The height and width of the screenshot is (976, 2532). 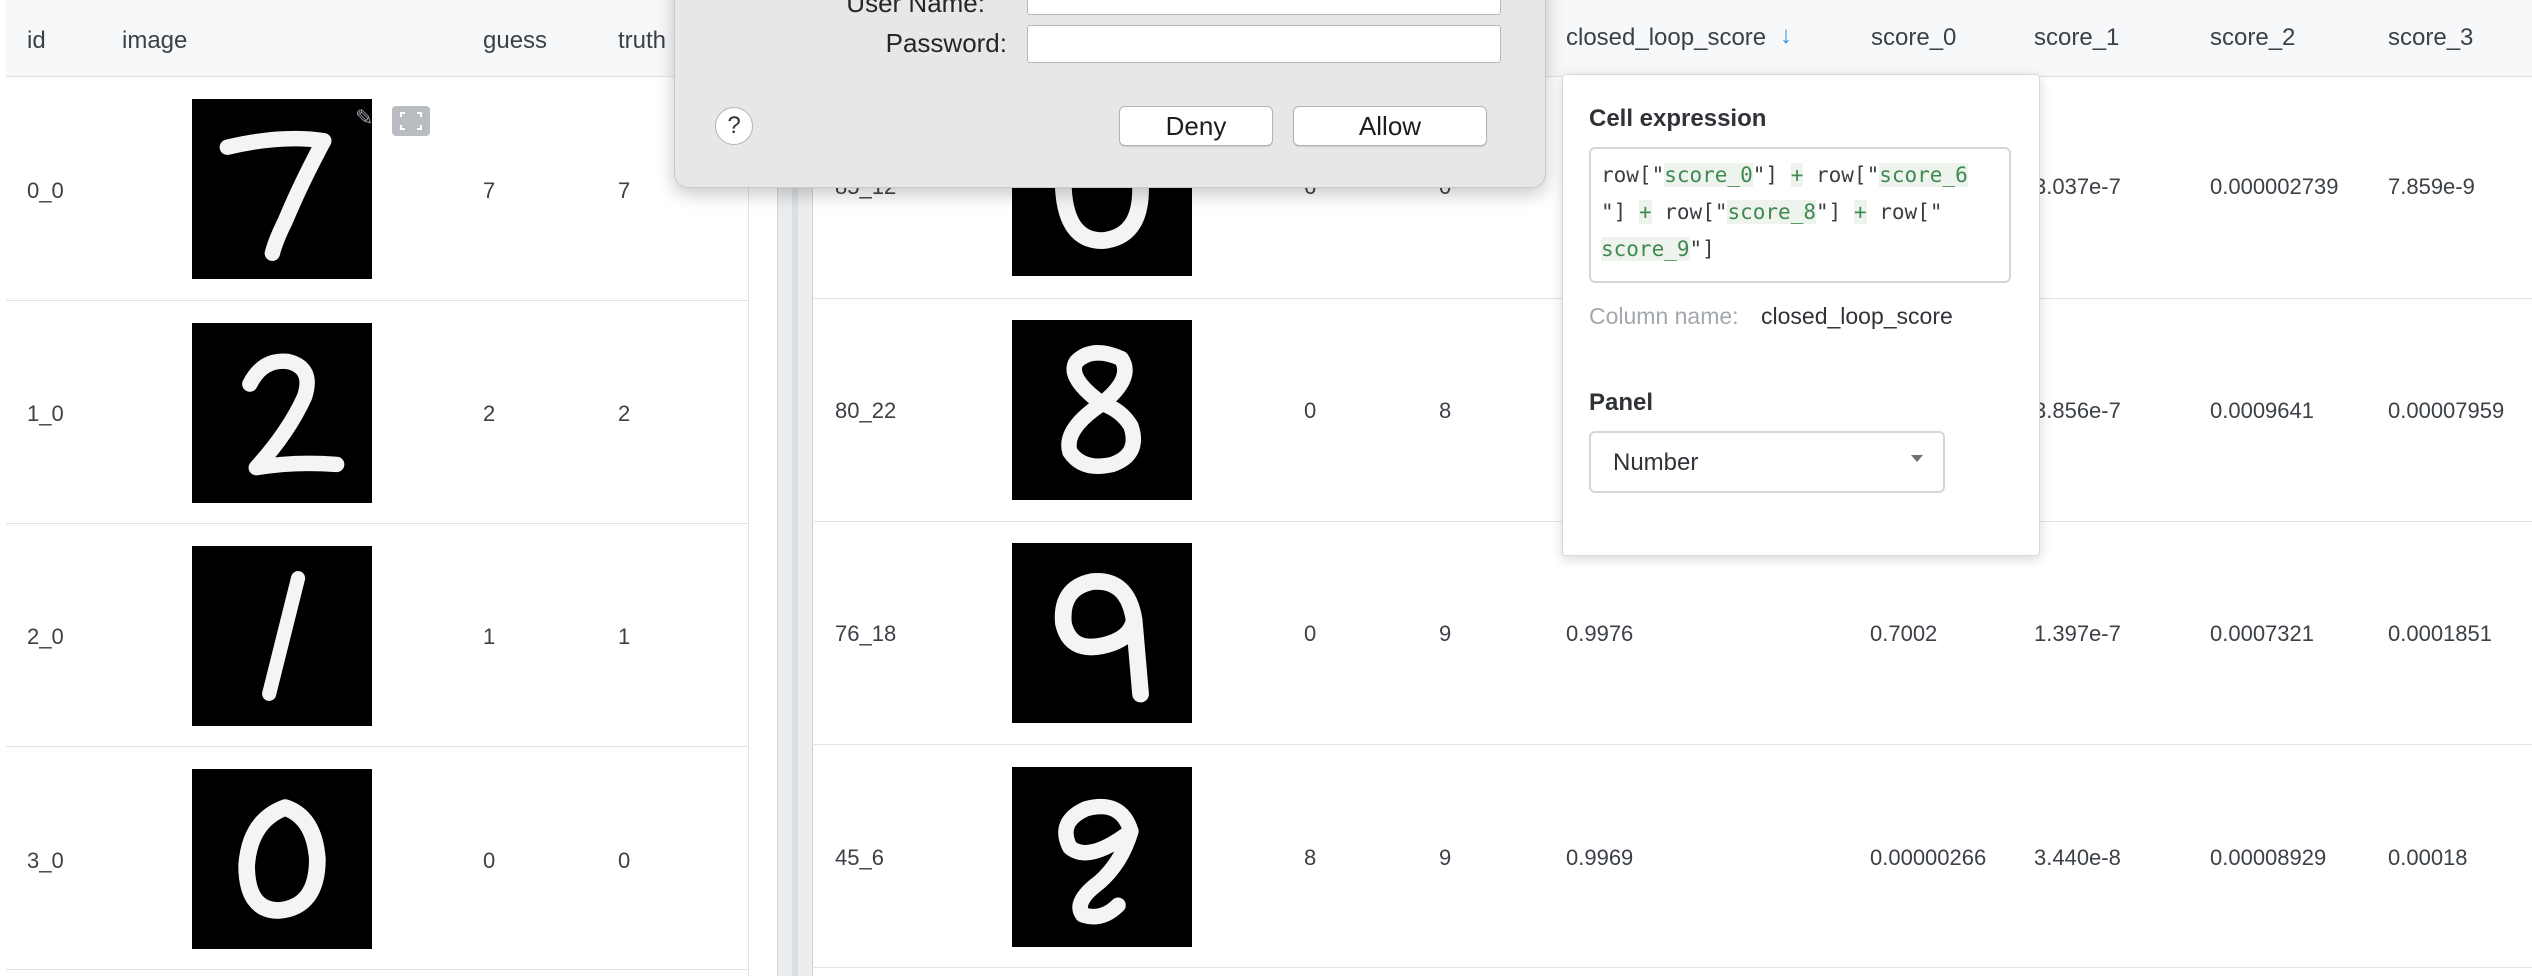 What do you see at coordinates (1708, 175) in the screenshot?
I see `code-token: score_0` at bounding box center [1708, 175].